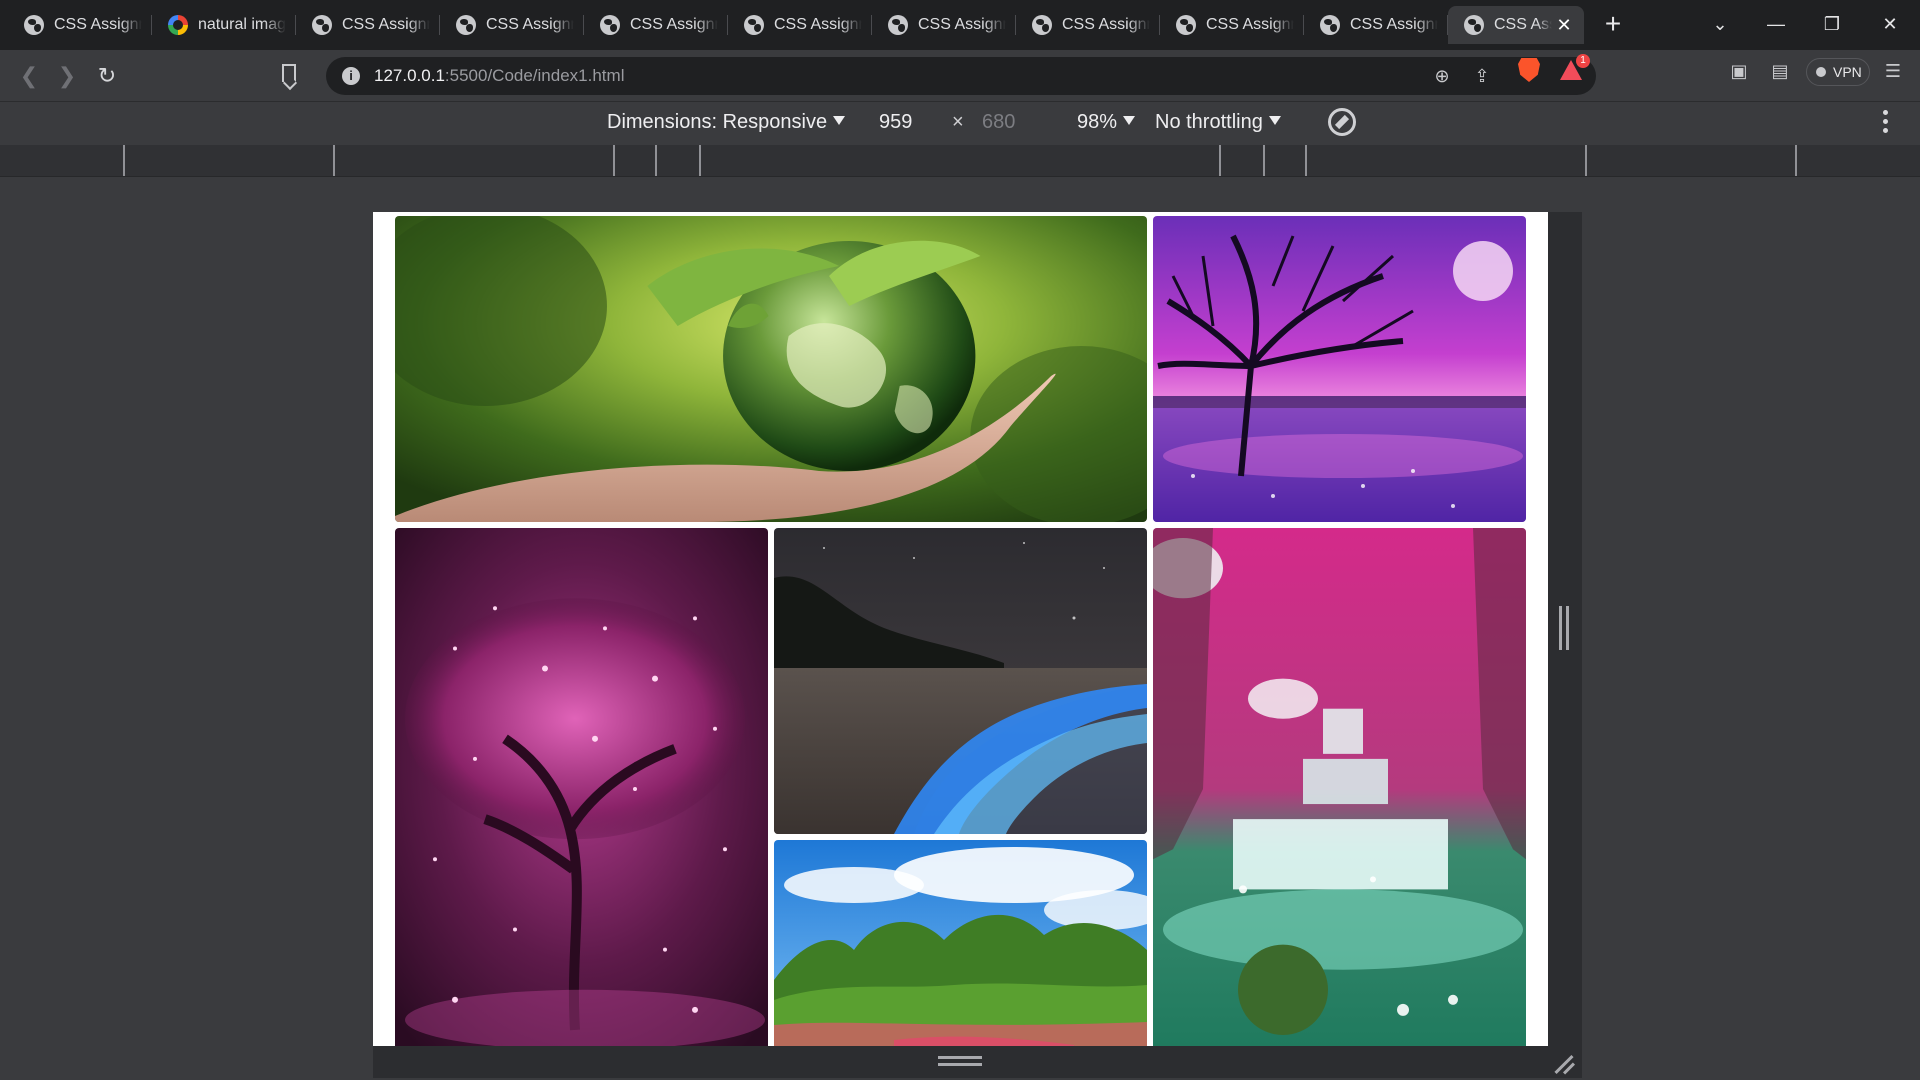 Image resolution: width=1920 pixels, height=1080 pixels. I want to click on google-icon, so click(178, 25).